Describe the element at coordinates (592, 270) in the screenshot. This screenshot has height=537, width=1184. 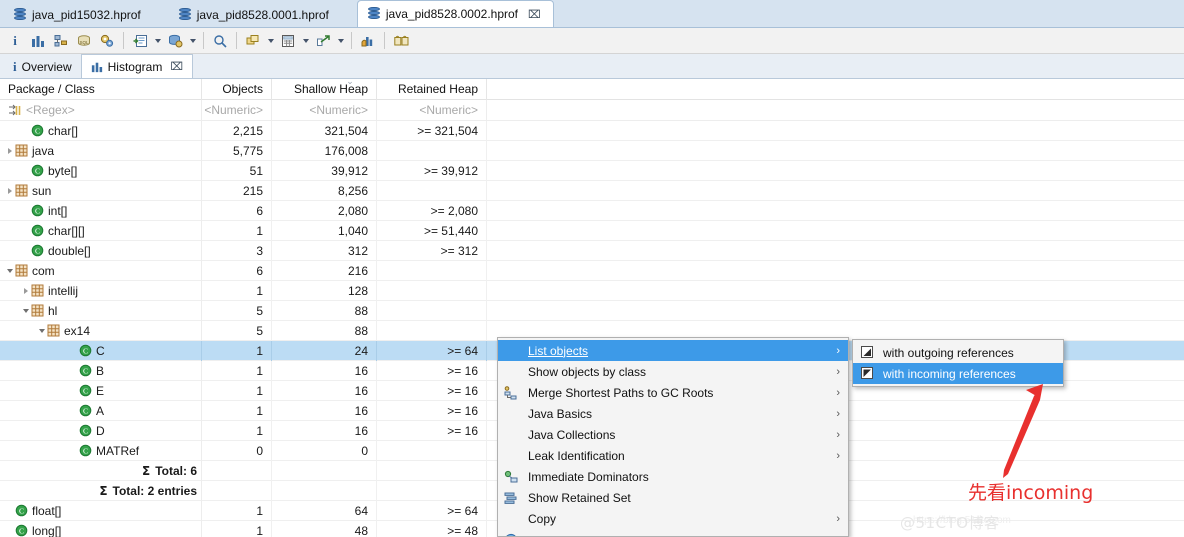
I see `table-row: com 6 216` at that location.